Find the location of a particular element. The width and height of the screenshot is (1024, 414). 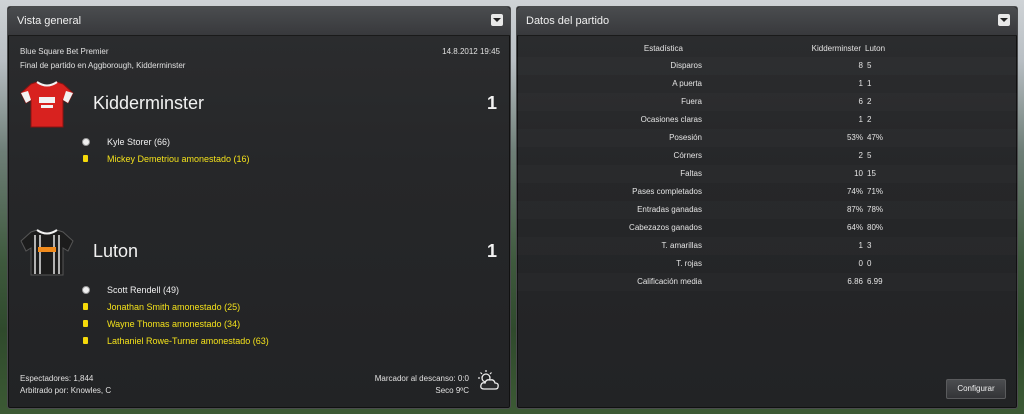

event-yellow-card: Lathaniel Rowe-Turner amonestado (63) is located at coordinates (188, 341).